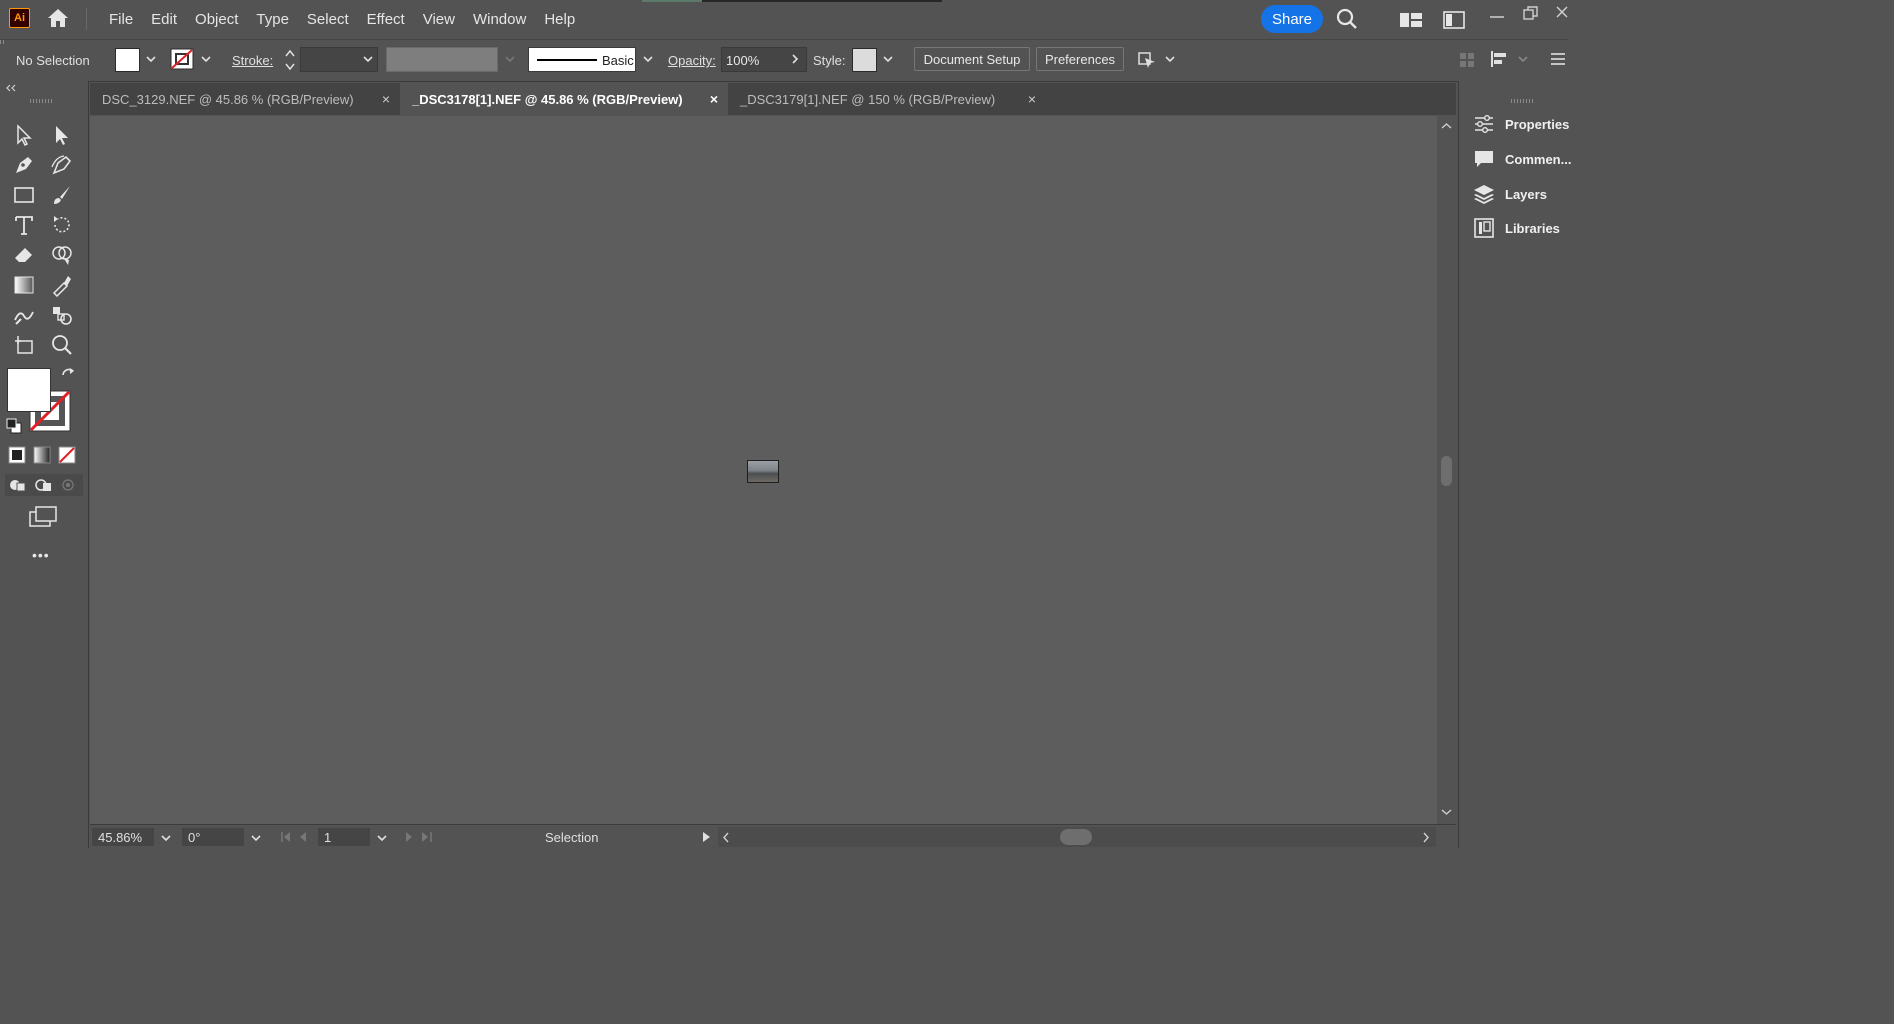 The image size is (1894, 1024). Describe the element at coordinates (62, 165) in the screenshot. I see `curvature-tool-icon` at that location.